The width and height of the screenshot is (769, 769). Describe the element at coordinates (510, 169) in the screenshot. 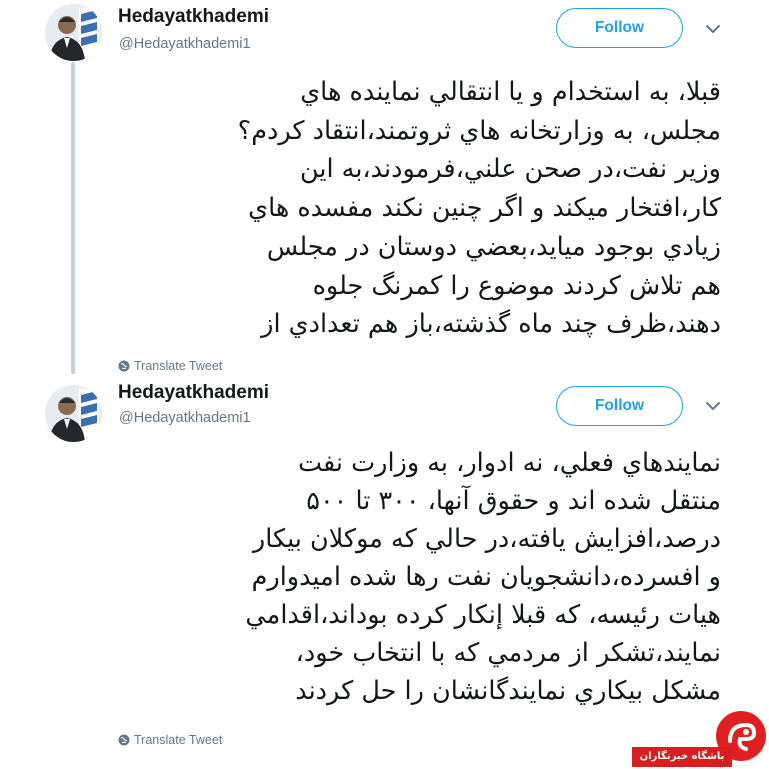

I see `tweet-text-line: وزير نفت،در صحن علني،فرمودند،به اين` at that location.